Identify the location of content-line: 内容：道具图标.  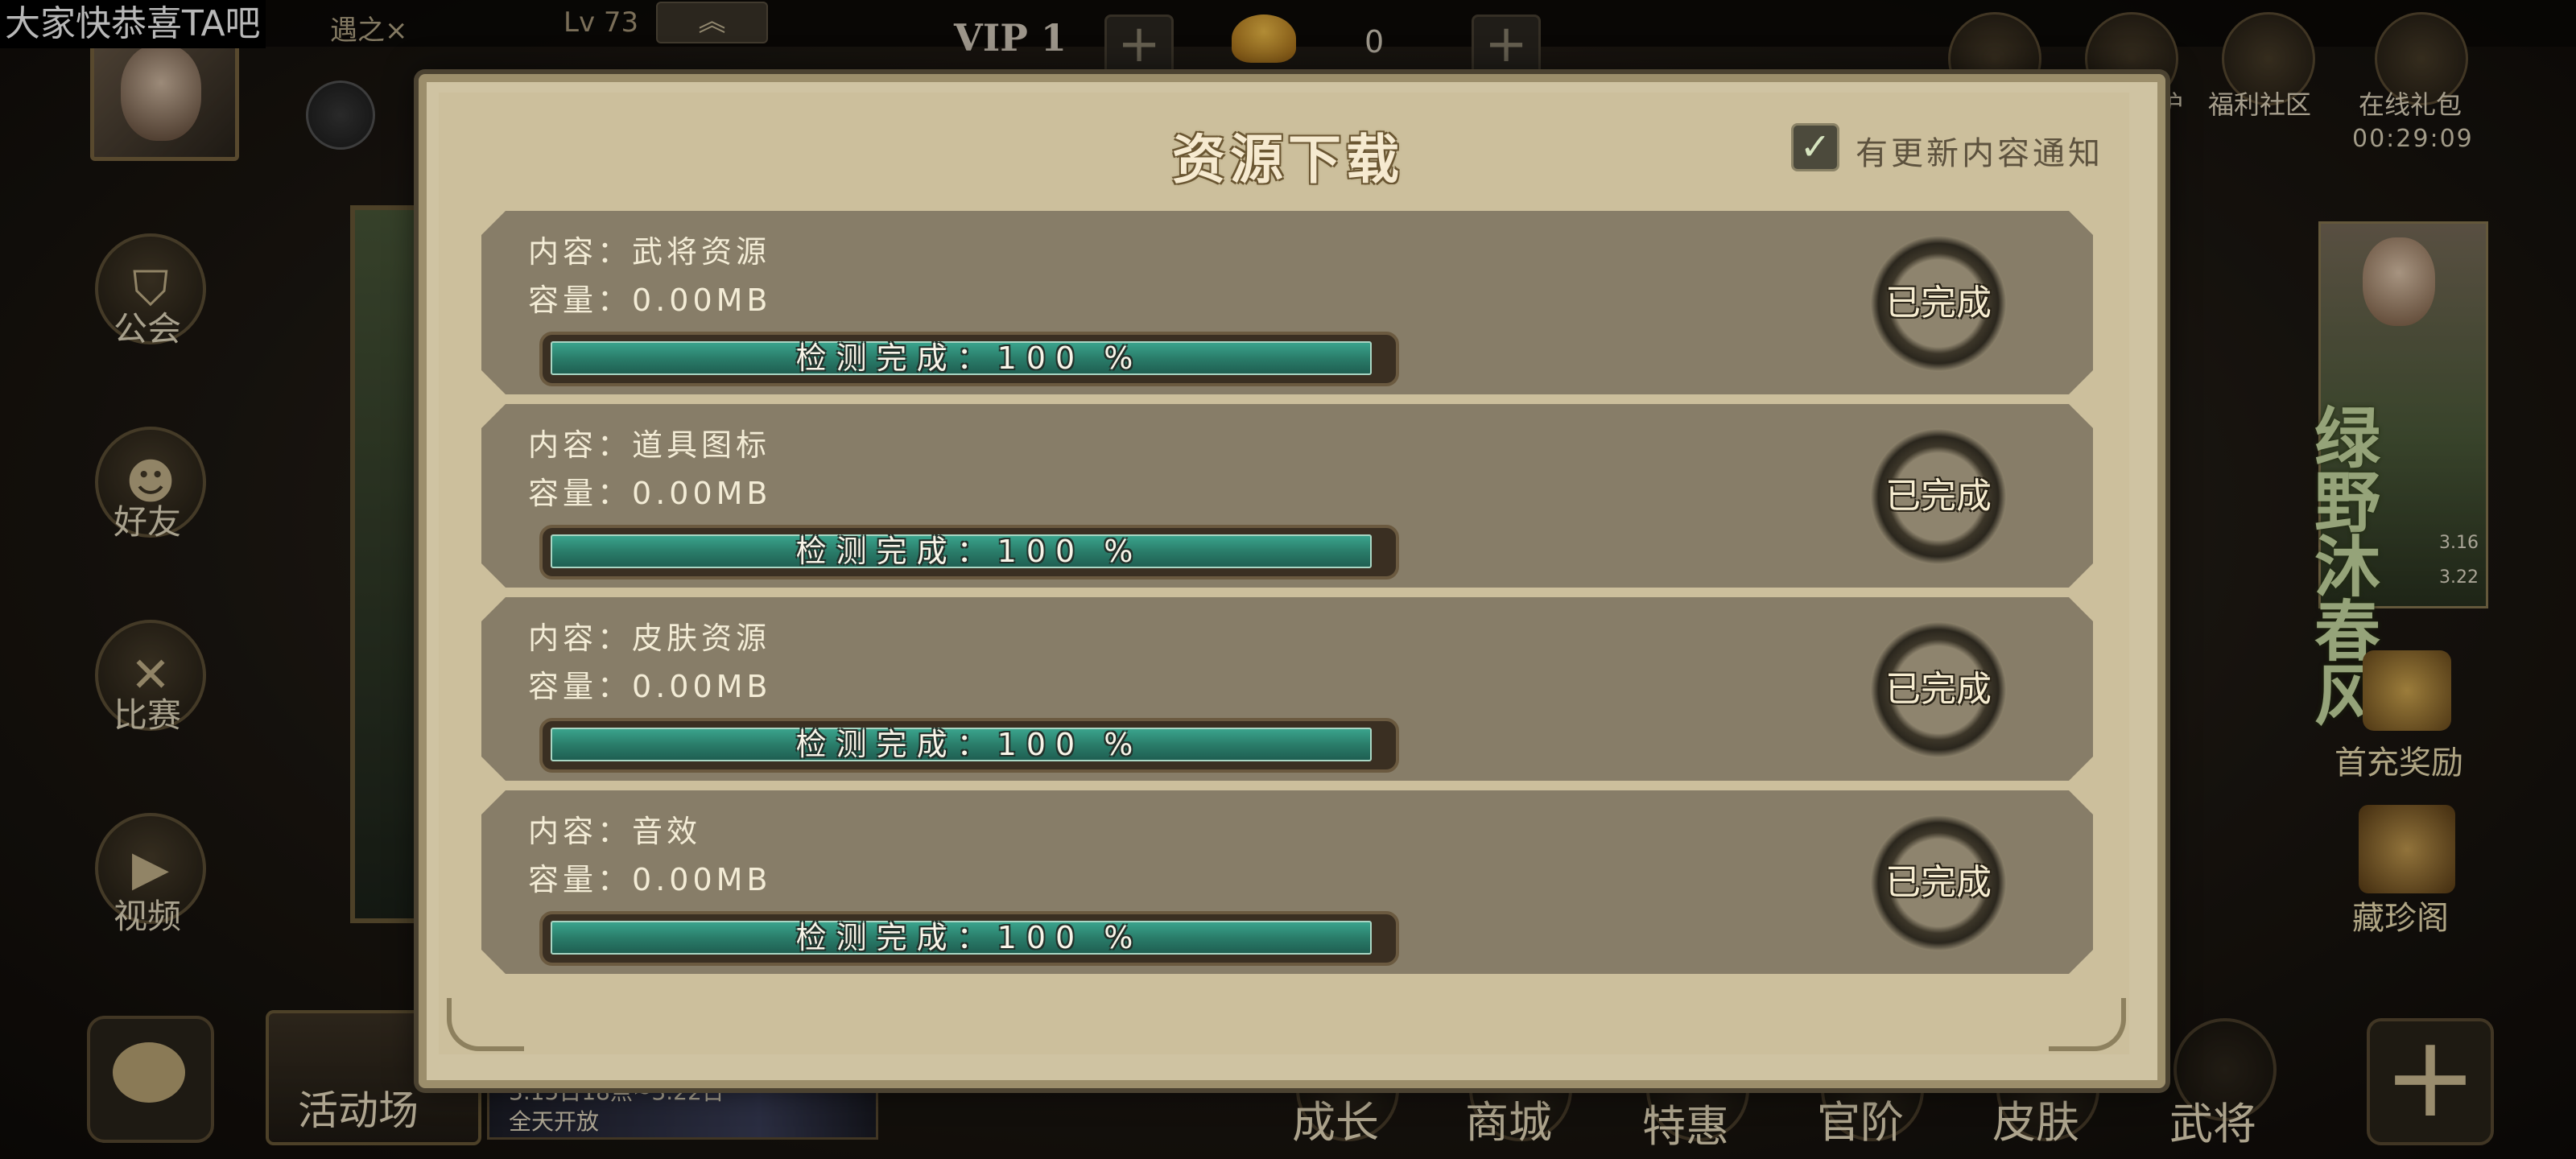
(649, 442).